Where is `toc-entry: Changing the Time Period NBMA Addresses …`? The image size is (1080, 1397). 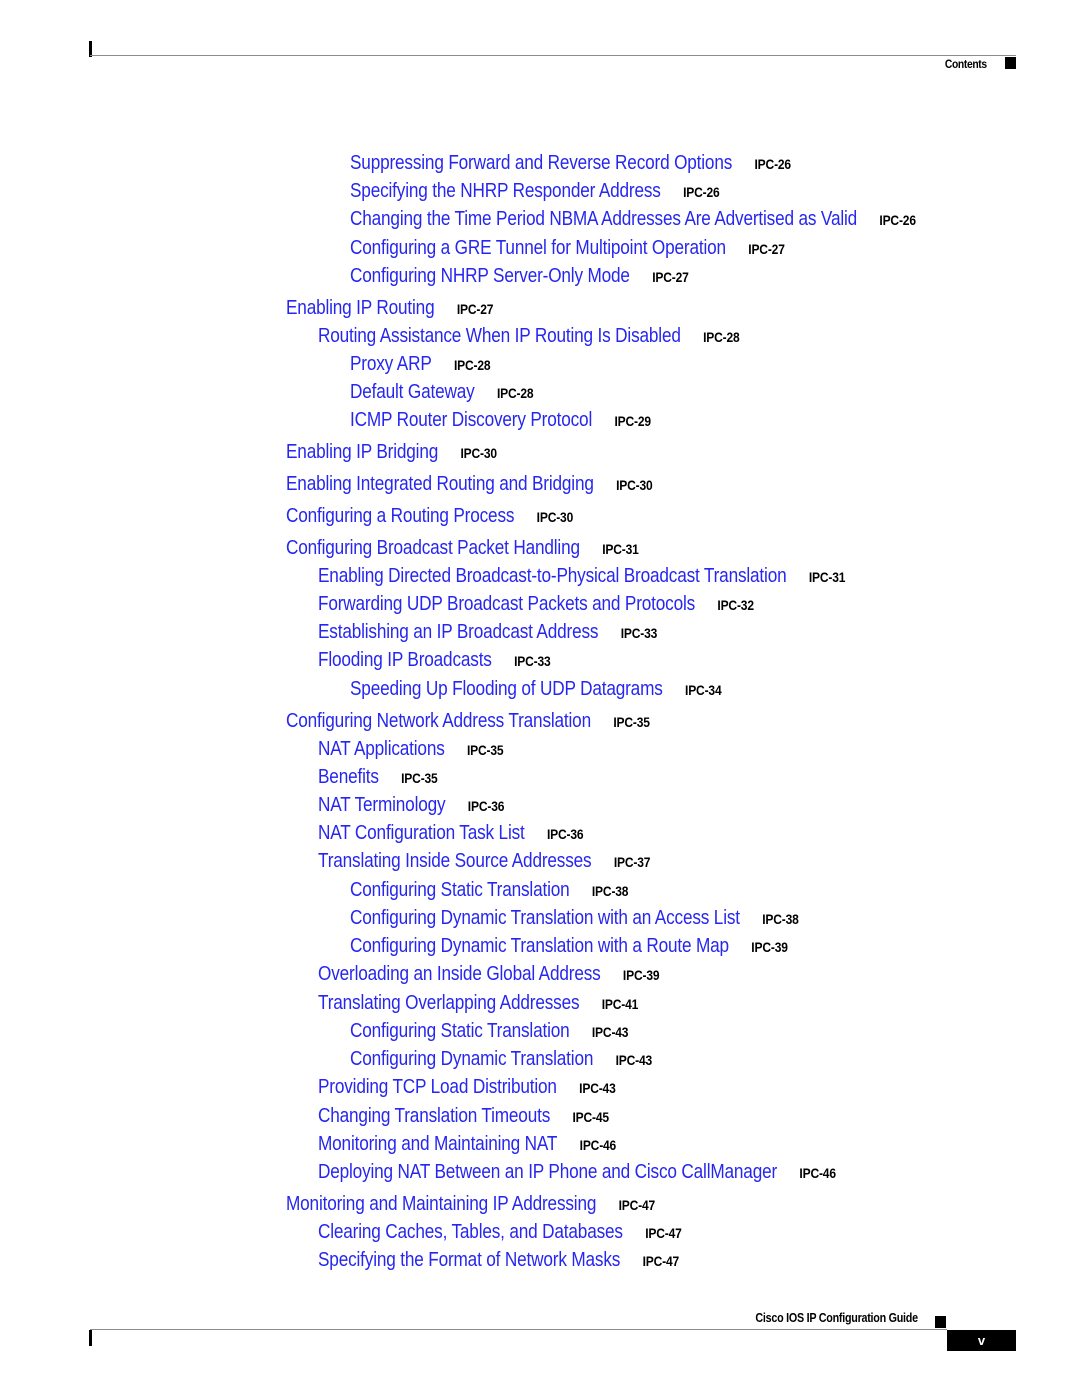
toc-entry: Changing the Time Period NBMA Addresses … is located at coordinates (633, 219).